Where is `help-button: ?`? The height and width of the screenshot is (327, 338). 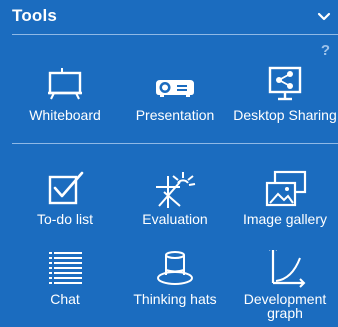
help-button: ? is located at coordinates (325, 50).